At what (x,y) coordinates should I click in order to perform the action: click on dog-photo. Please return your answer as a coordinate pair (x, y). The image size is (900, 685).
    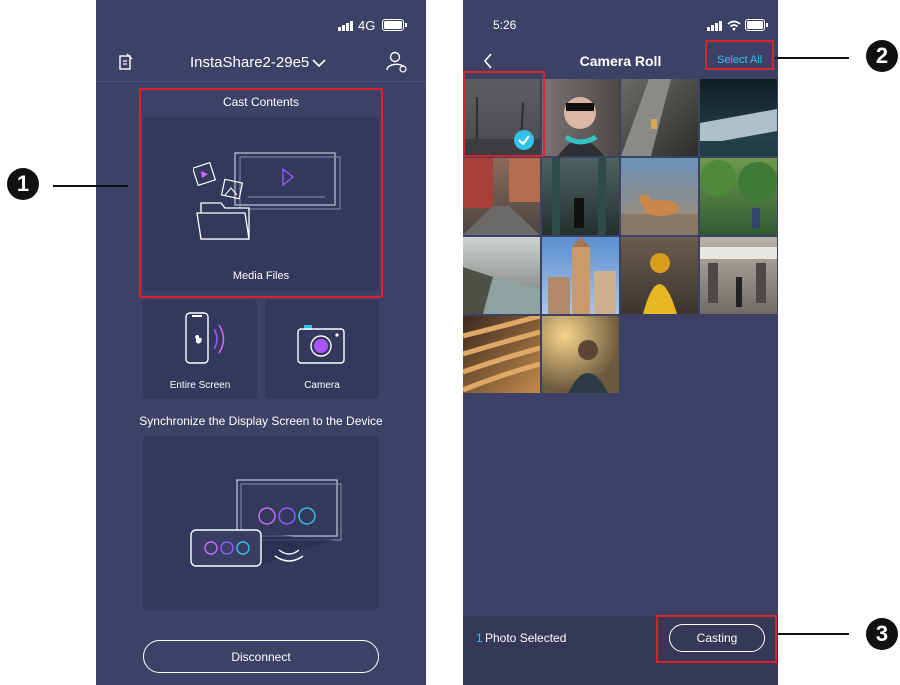
    Looking at the image, I should click on (659, 214).